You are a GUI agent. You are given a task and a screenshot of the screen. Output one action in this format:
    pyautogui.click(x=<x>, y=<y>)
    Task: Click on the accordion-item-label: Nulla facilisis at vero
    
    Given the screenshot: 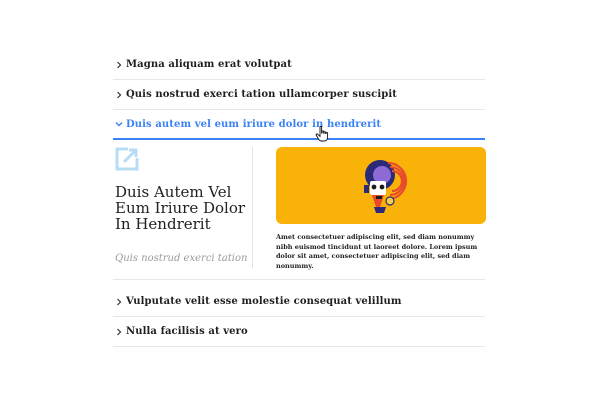 What is the action you would take?
    pyautogui.click(x=187, y=331)
    